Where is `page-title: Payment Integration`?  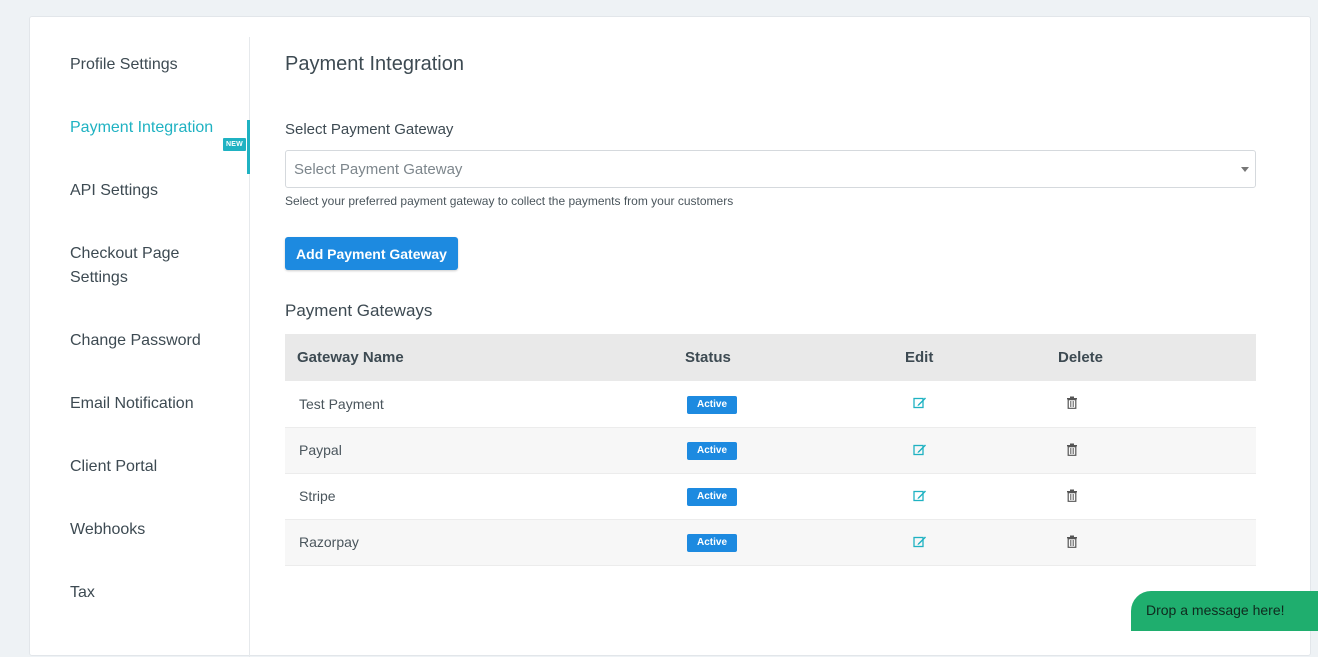
page-title: Payment Integration is located at coordinates (374, 64).